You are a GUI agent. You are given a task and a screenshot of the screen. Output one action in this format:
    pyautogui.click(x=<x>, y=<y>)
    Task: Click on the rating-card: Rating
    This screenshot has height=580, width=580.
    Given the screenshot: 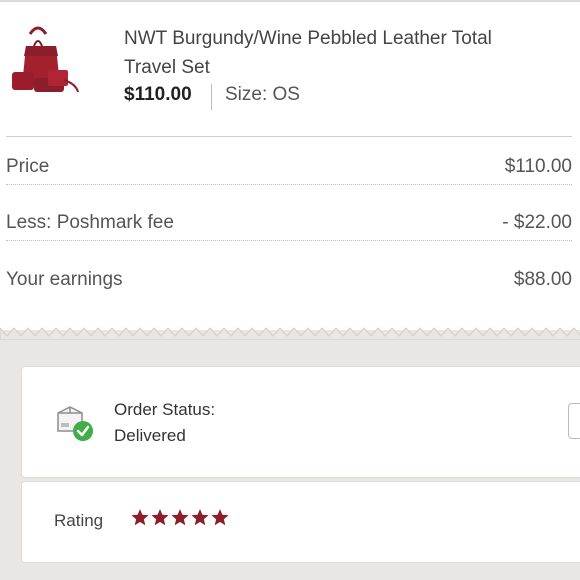 What is the action you would take?
    pyautogui.click(x=300, y=522)
    